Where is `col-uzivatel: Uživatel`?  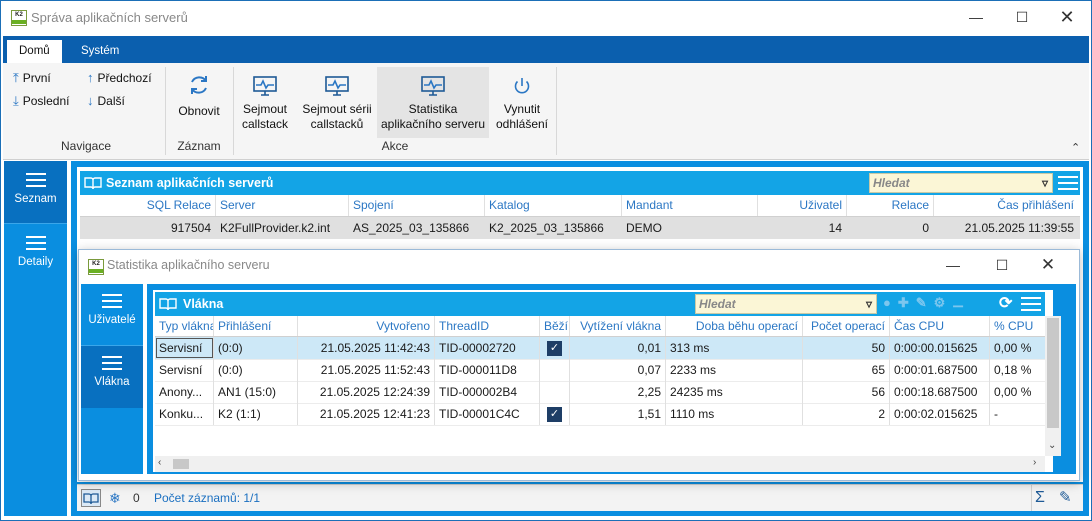
col-uzivatel: Uživatel is located at coordinates (802, 205).